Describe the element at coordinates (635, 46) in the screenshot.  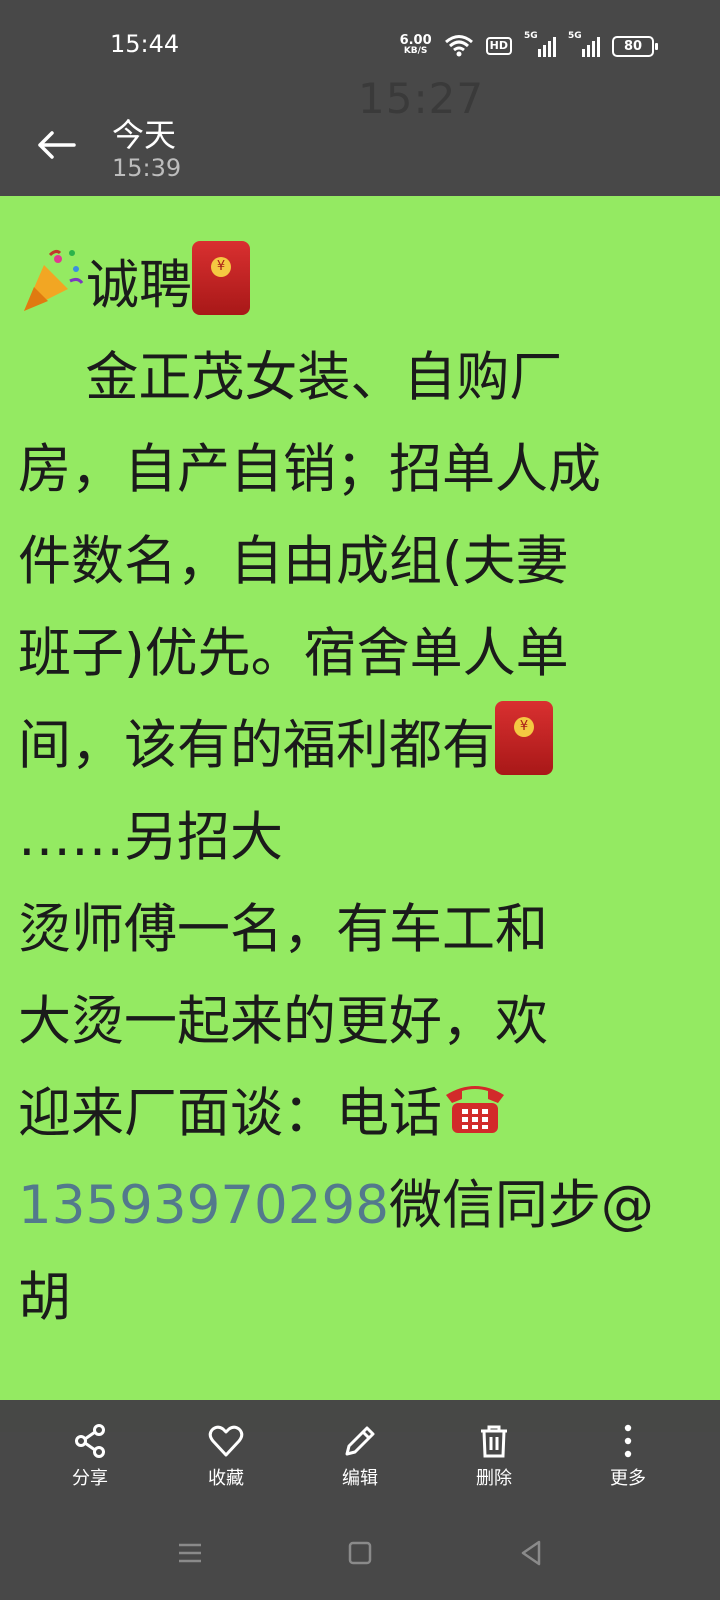
I see `battery-icon: 80` at that location.